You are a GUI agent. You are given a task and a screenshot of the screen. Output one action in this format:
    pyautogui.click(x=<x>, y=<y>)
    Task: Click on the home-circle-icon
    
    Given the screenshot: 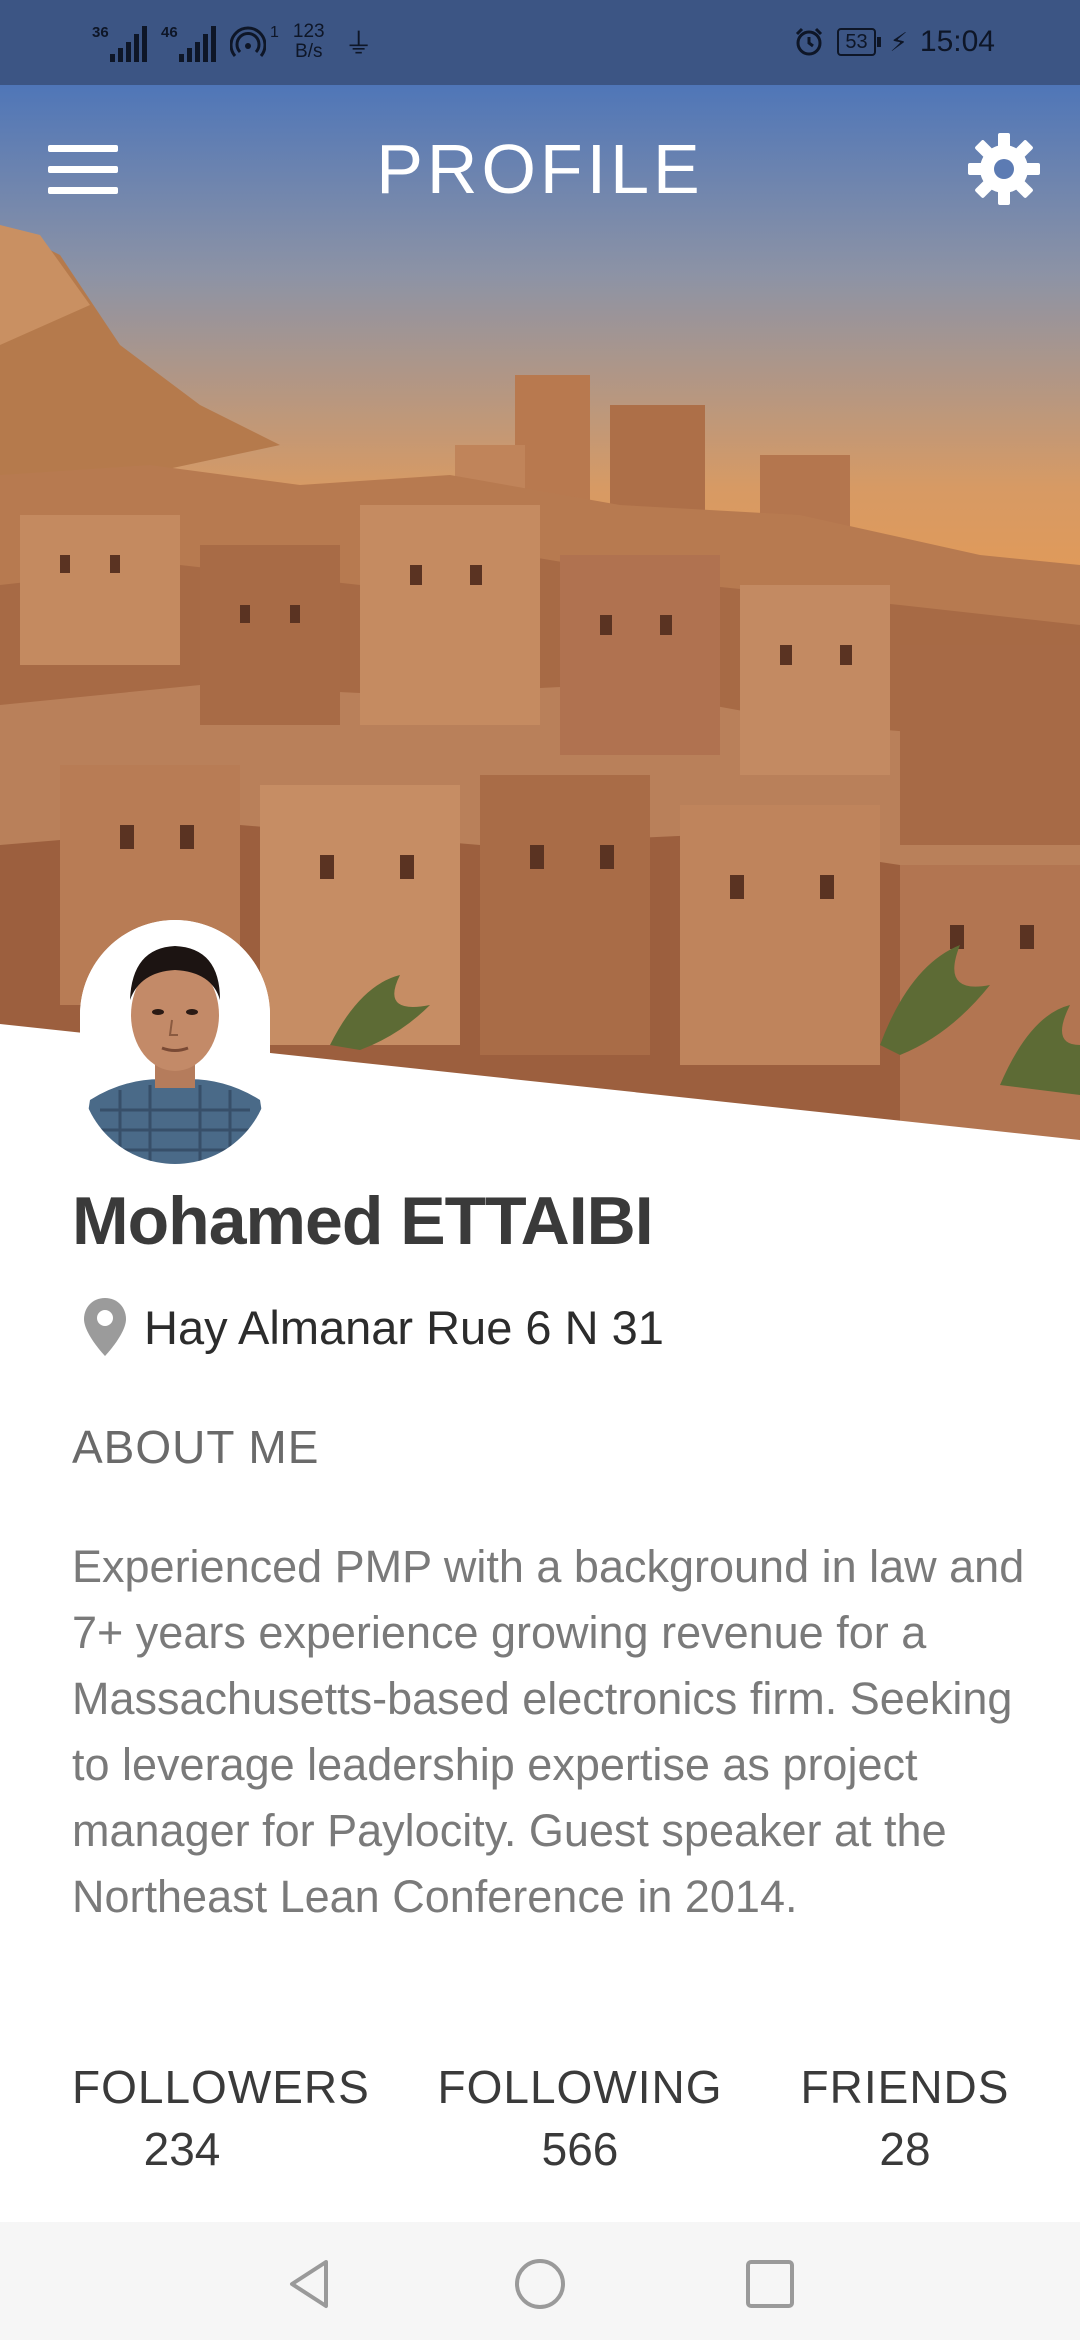 What is the action you would take?
    pyautogui.click(x=540, y=2284)
    